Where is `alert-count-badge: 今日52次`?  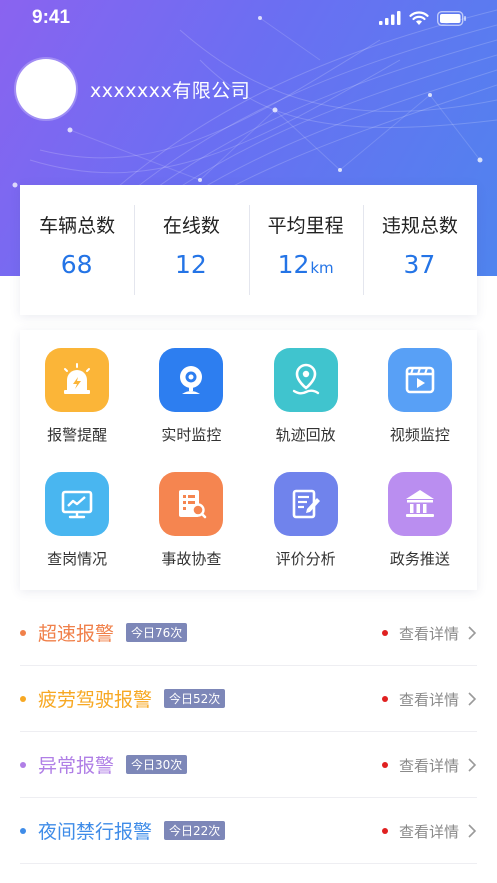
alert-count-badge: 今日52次 is located at coordinates (195, 698).